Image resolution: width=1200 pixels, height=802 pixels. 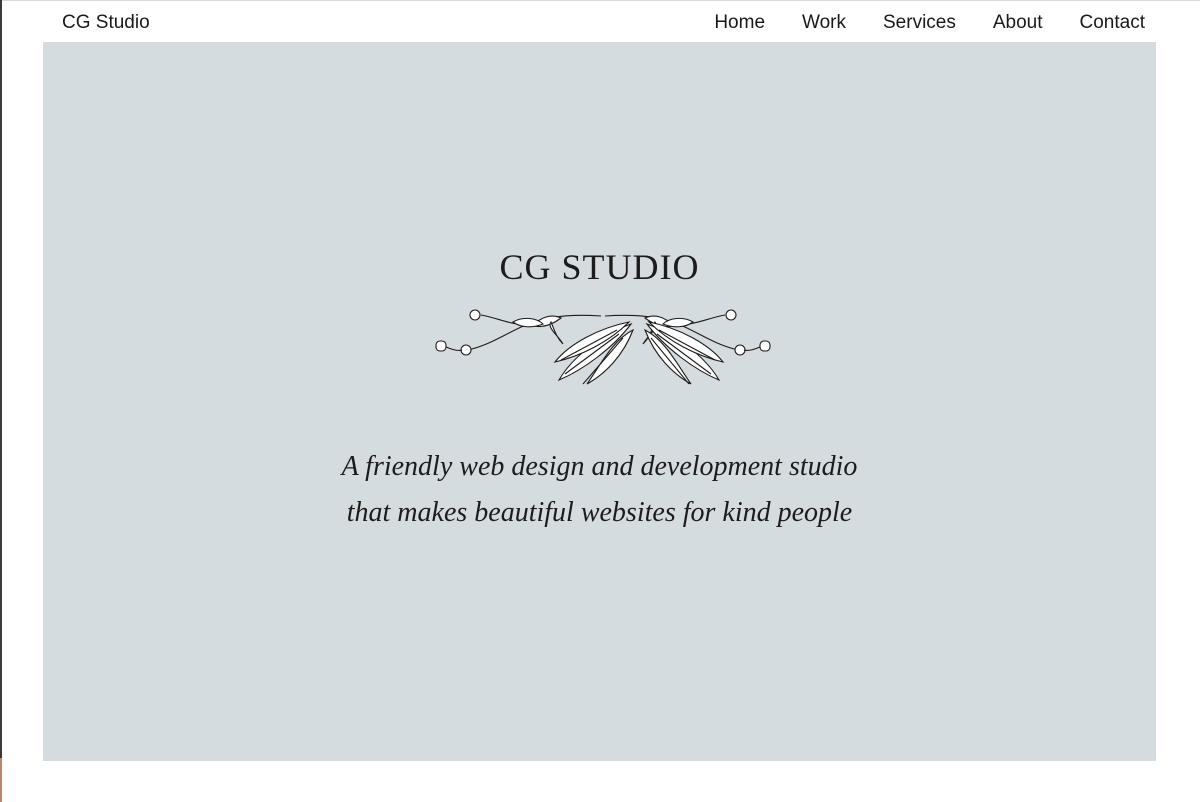 What do you see at coordinates (106, 23) in the screenshot?
I see `brand-link: CG Studio` at bounding box center [106, 23].